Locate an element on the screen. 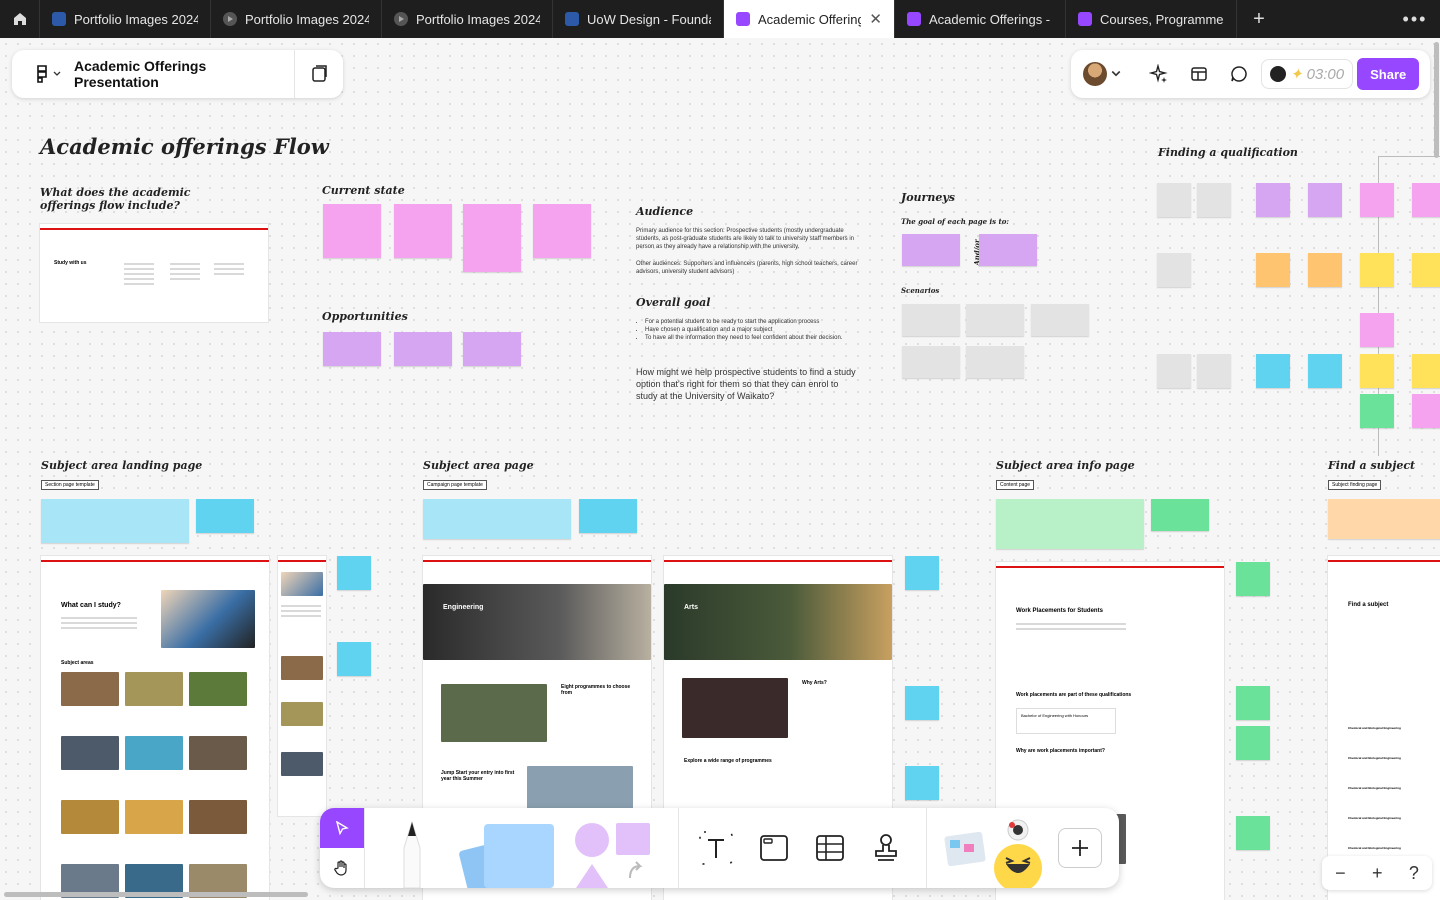 This screenshot has width=1440, height=900. more-menu-button: ••• is located at coordinates (1415, 19).